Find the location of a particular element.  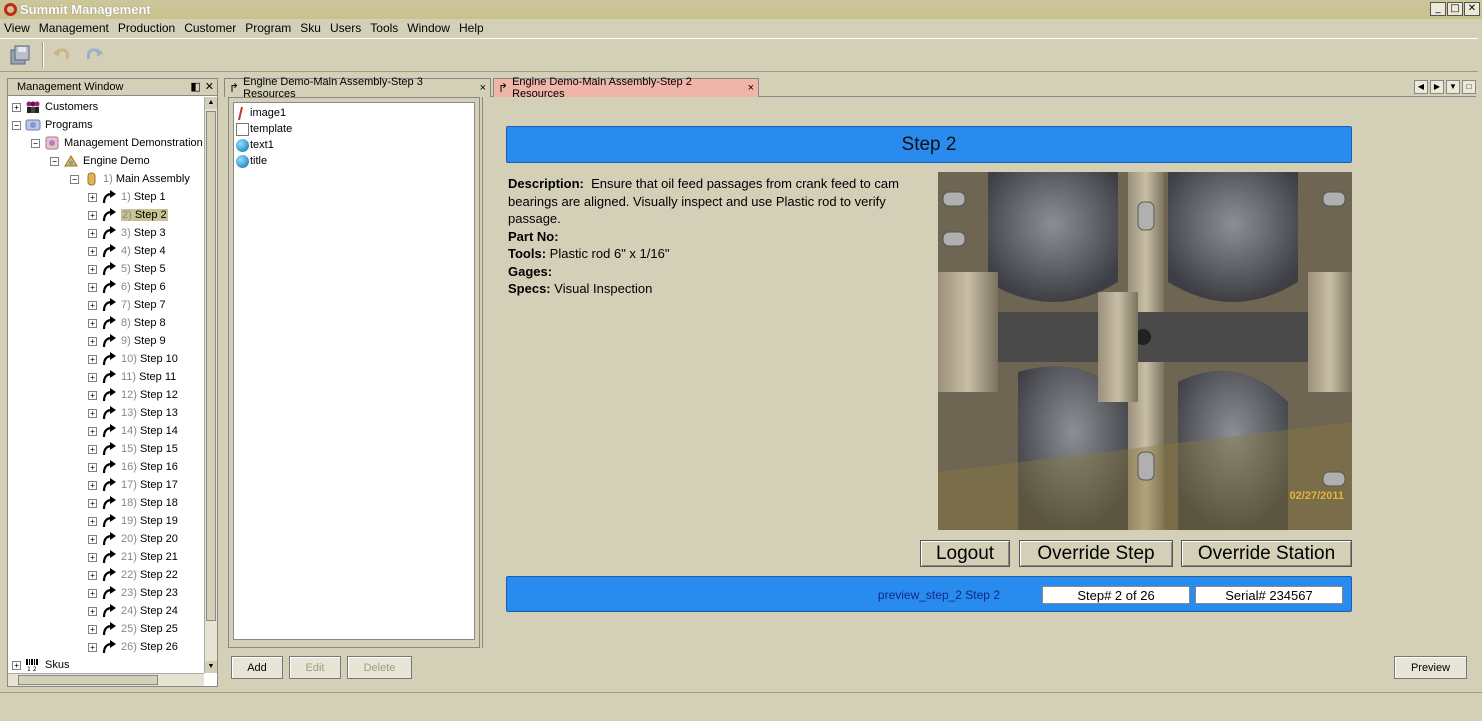

tree-node-step: +16) Step 16 is located at coordinates (133, 467).